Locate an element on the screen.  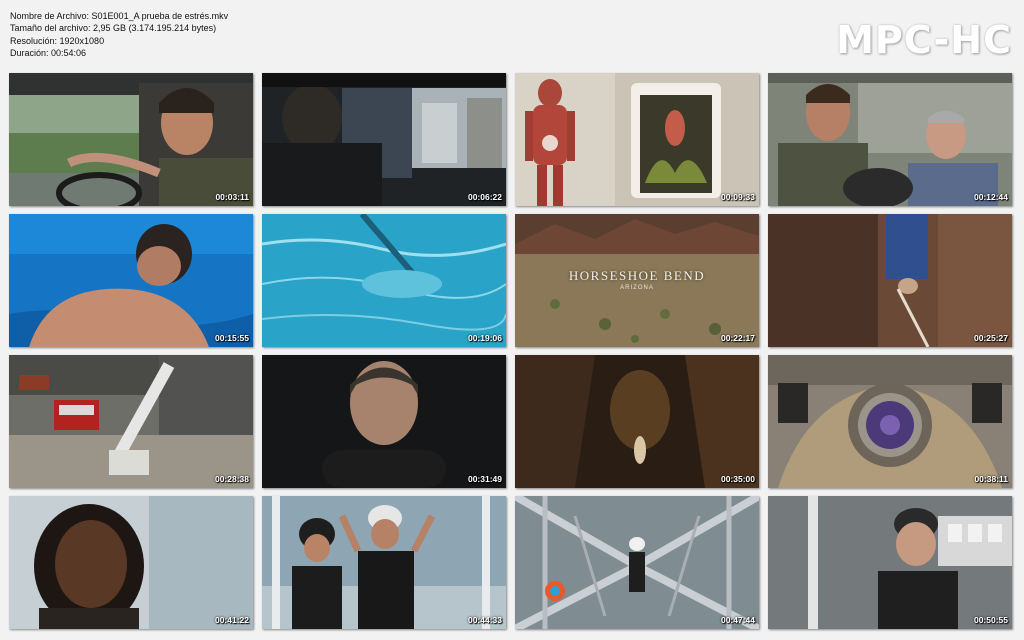
location-title: HORSESHOE BEND is located at coordinates (637, 275).